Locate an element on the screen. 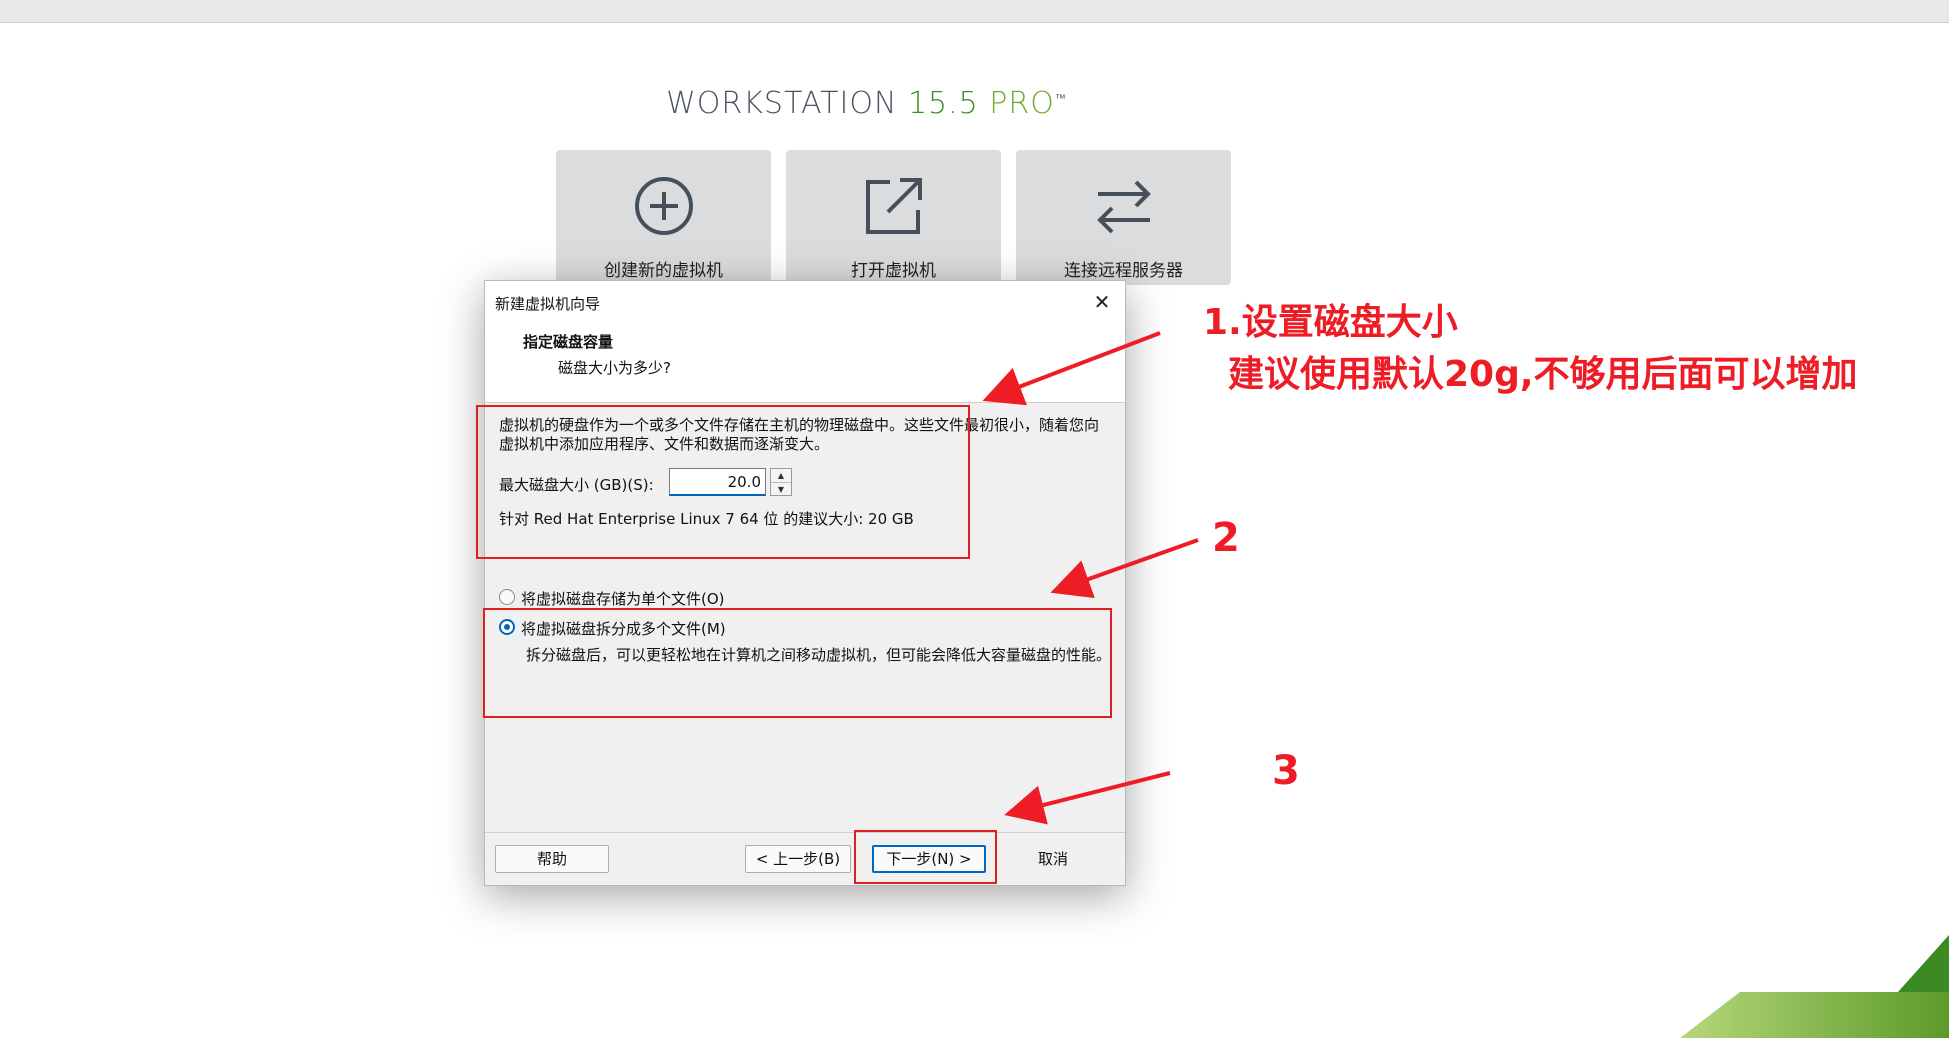  annotation-arrows is located at coordinates (1090, 578).